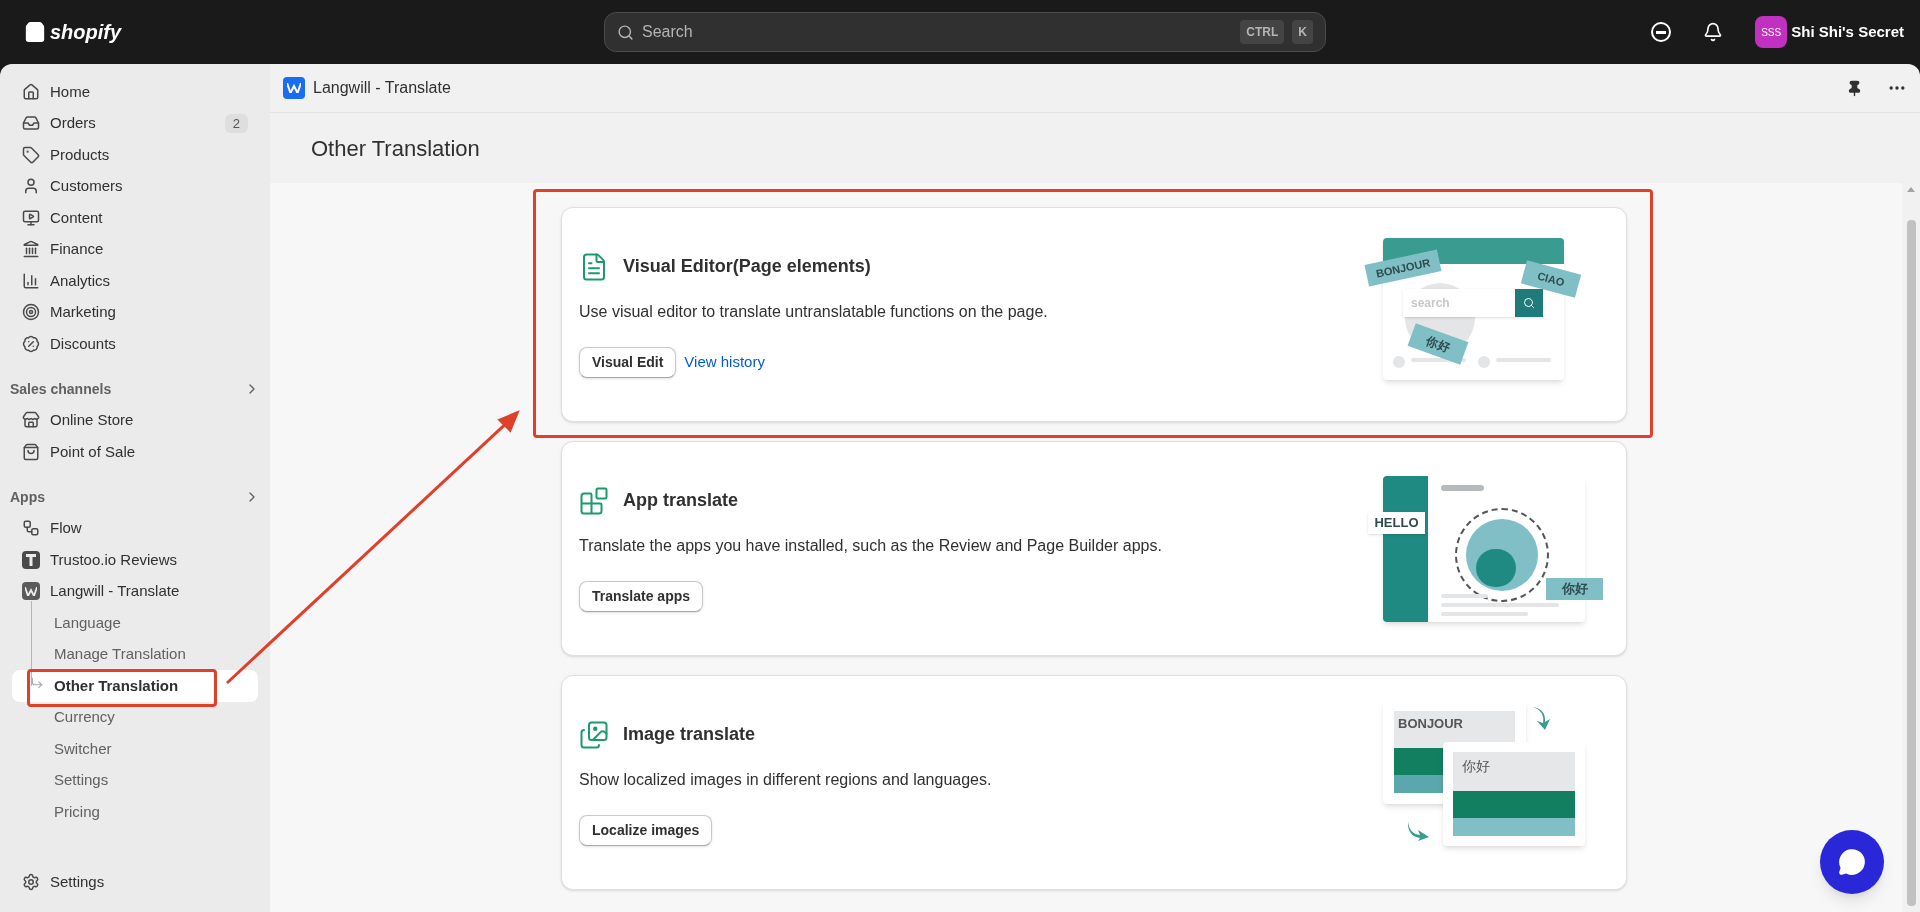 Image resolution: width=1920 pixels, height=912 pixels. What do you see at coordinates (31, 280) in the screenshot?
I see `bar-chart-icon` at bounding box center [31, 280].